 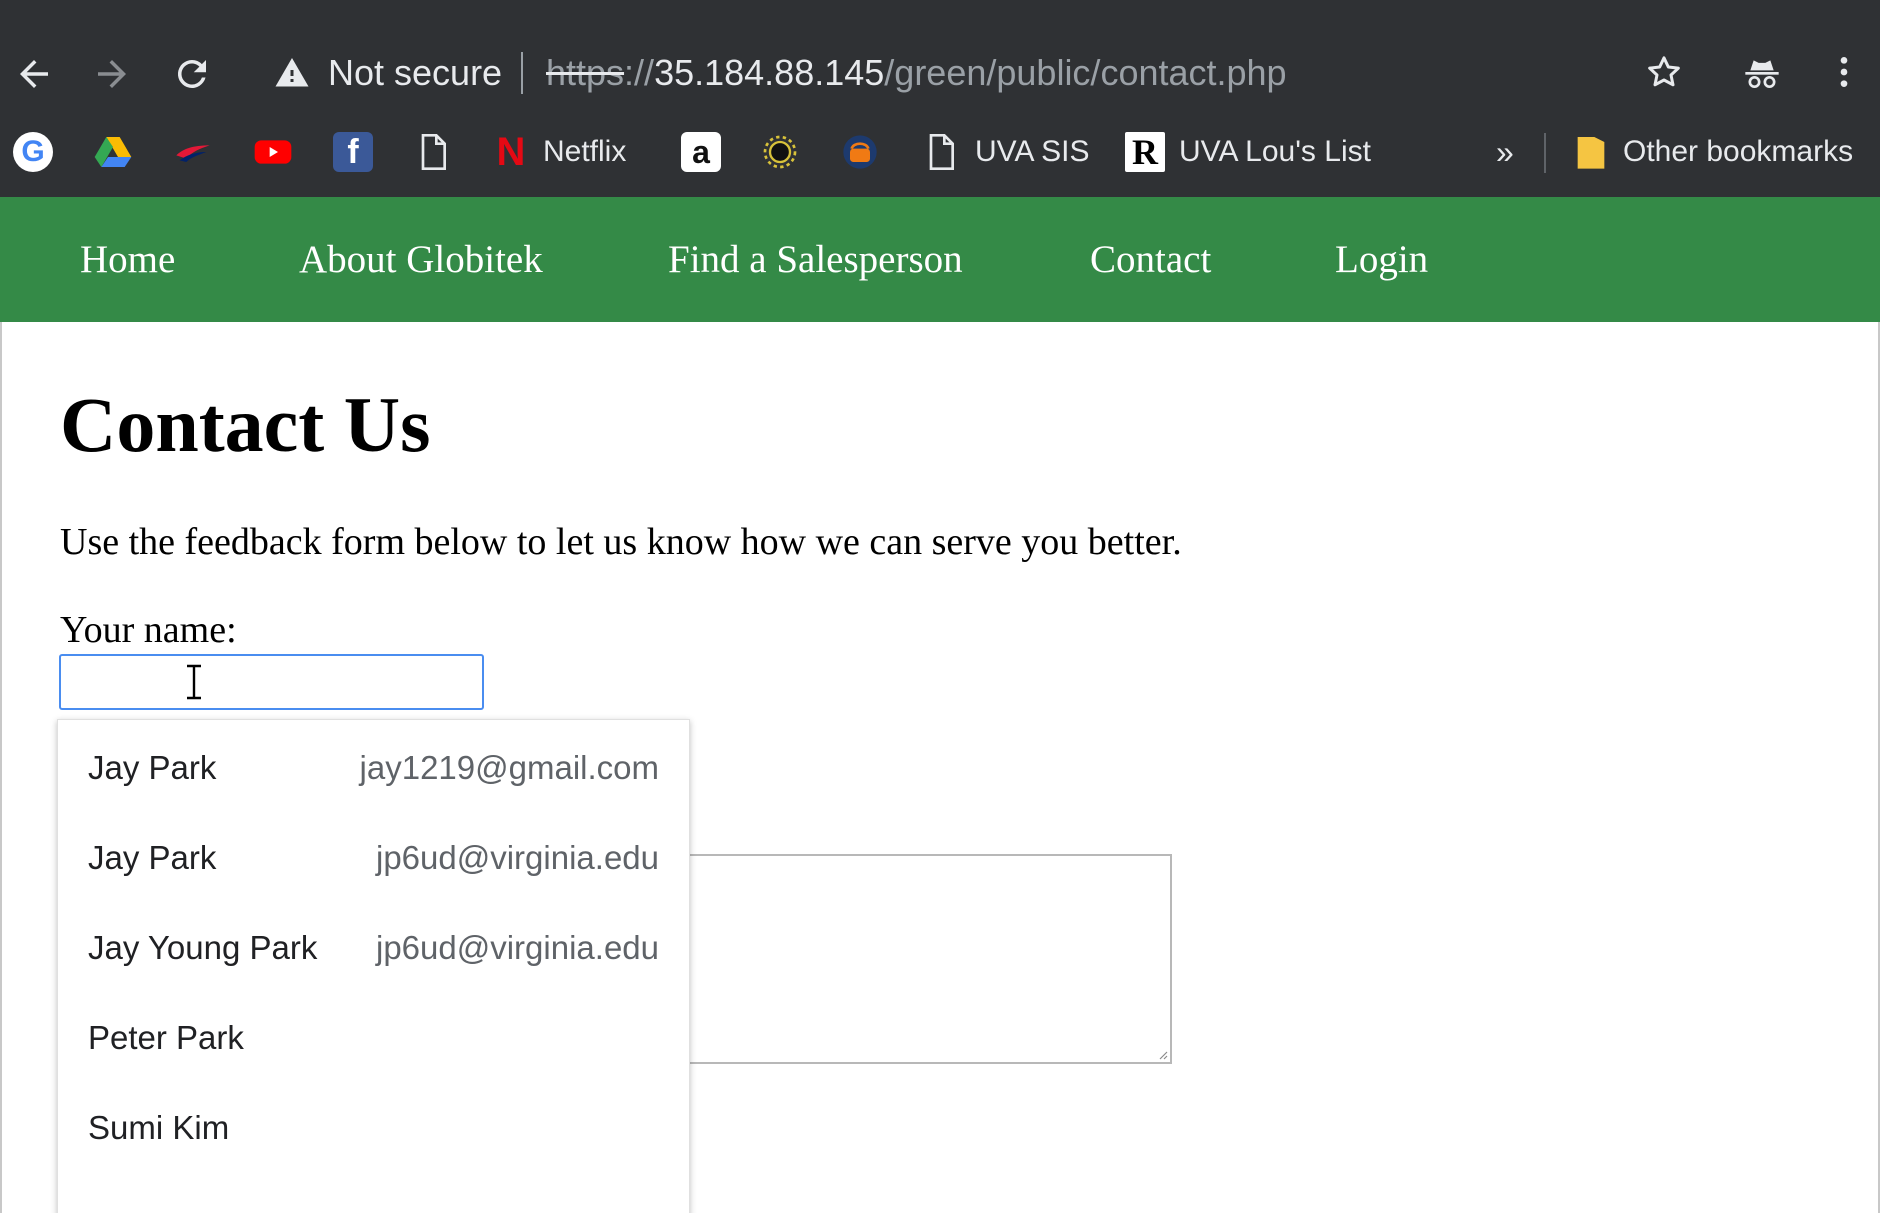 What do you see at coordinates (374, 1038) in the screenshot?
I see `autofill-item: Peter Park` at bounding box center [374, 1038].